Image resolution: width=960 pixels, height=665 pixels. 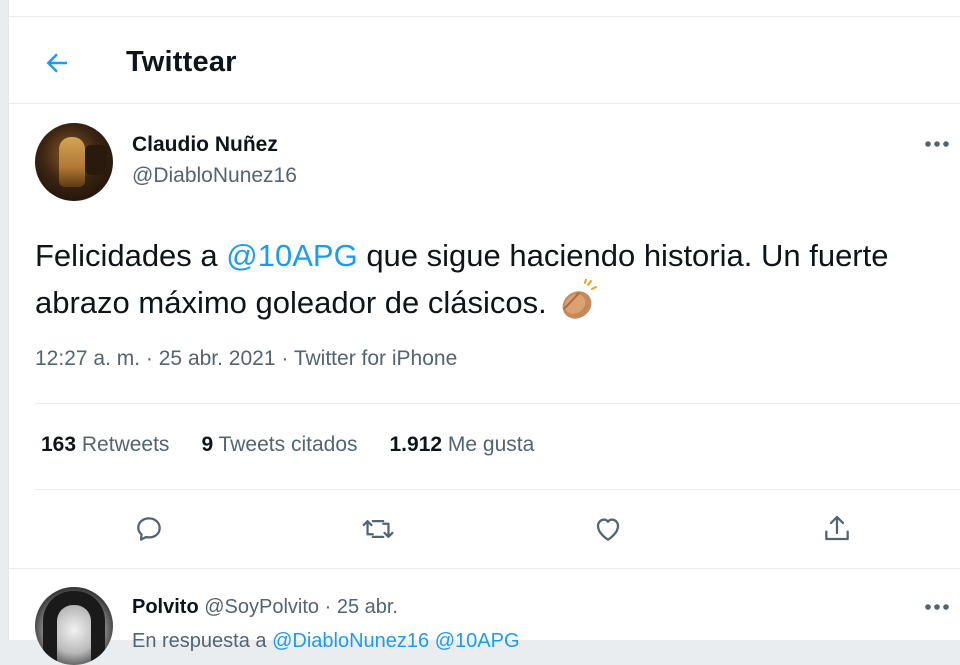 I want to click on reply-header: Polvito @SoyPolvito · 25 abr., so click(x=265, y=607).